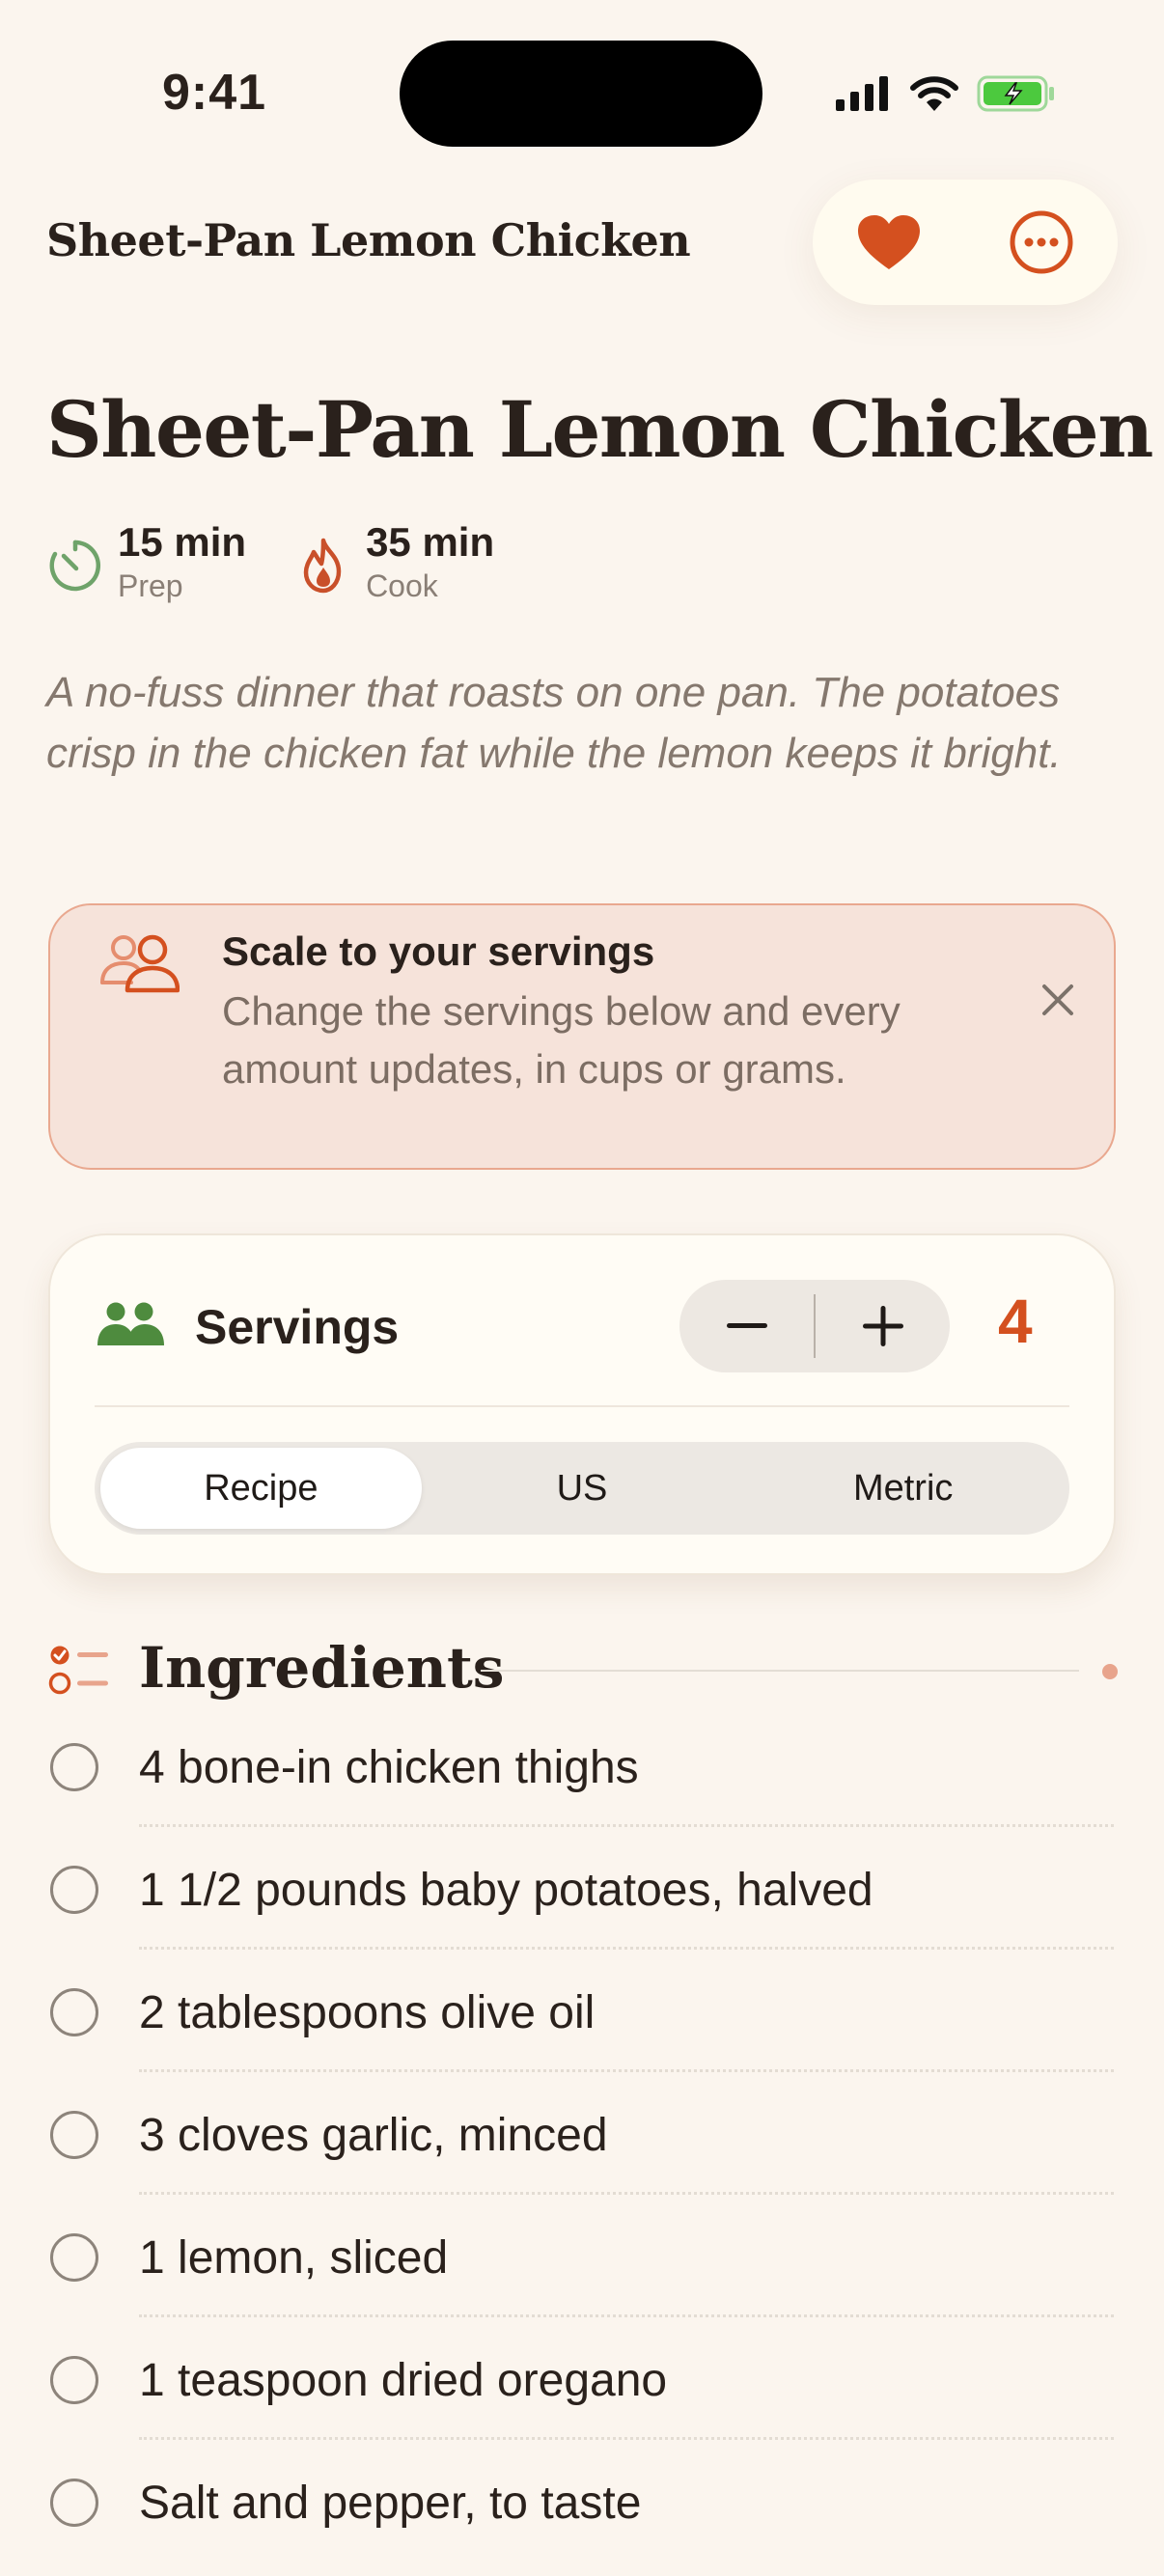 The image size is (1164, 2576). I want to click on unit-option-recipe: Recipe, so click(261, 1488).